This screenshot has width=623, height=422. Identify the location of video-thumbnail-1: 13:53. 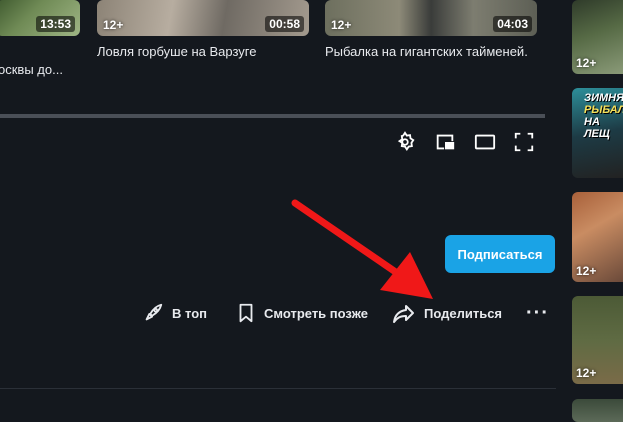
(40, 18).